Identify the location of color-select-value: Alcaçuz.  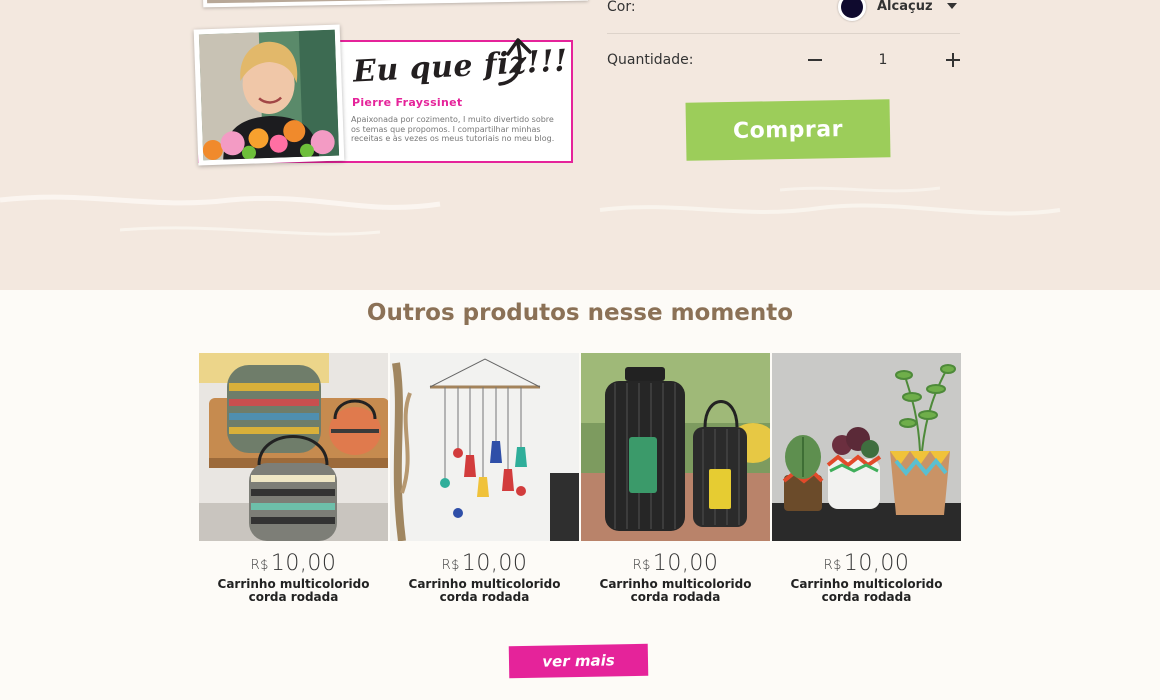
(905, 7).